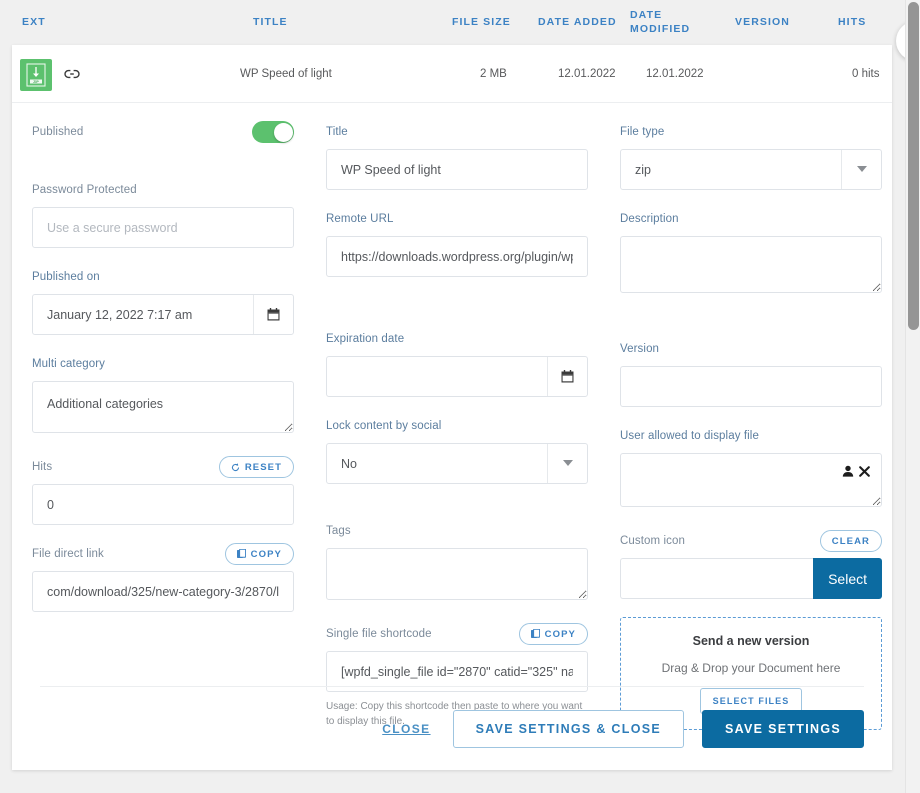  Describe the element at coordinates (163, 300) in the screenshot. I see `field-published-on: Published on` at that location.